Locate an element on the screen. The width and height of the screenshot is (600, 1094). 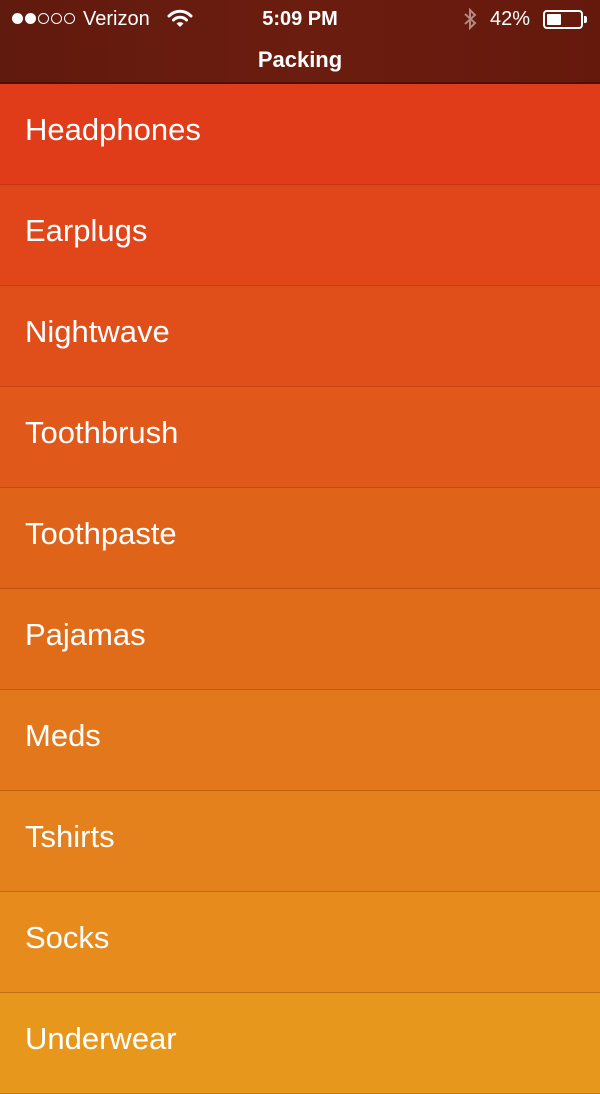
list-item-label: Headphones is located at coordinates (113, 129).